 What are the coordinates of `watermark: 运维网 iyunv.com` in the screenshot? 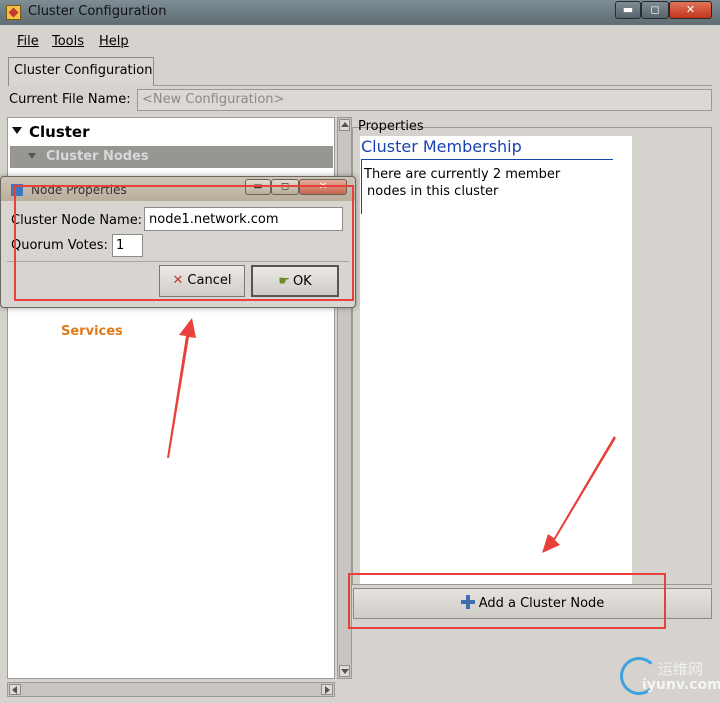 It's located at (669, 679).